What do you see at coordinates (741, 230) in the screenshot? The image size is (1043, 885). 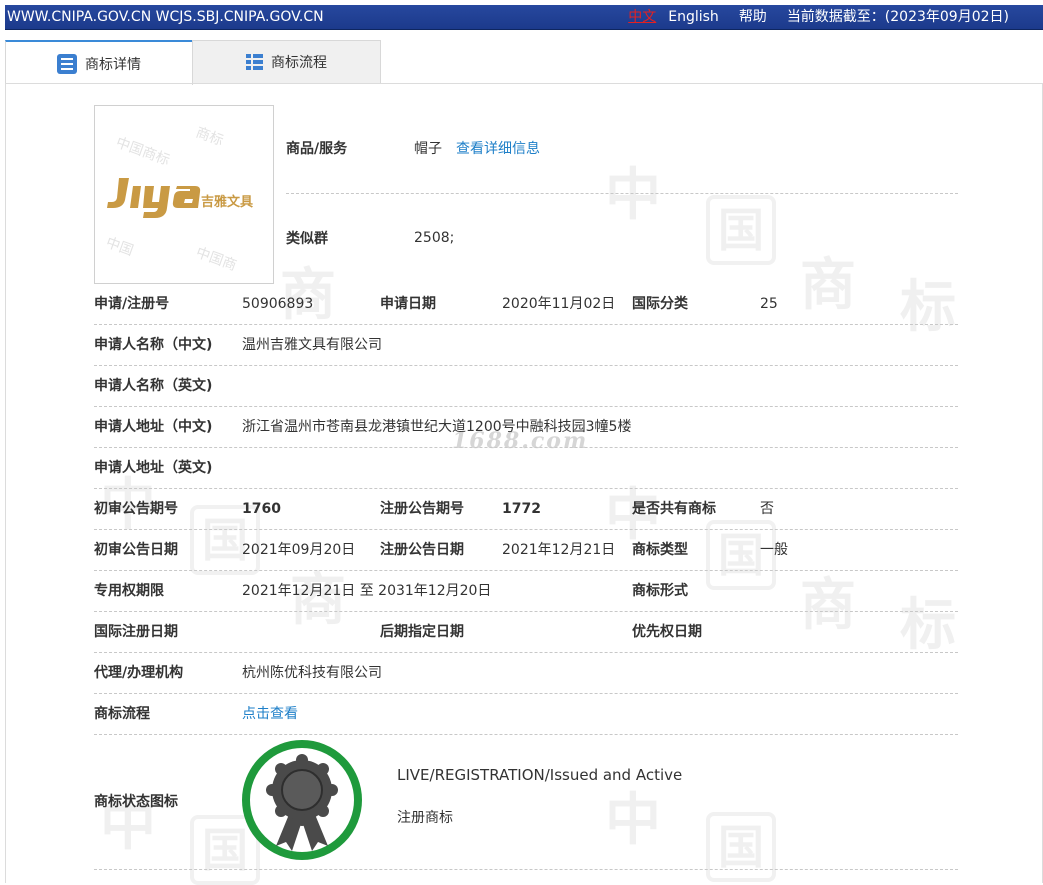 I see `watermark-glyph: 国` at bounding box center [741, 230].